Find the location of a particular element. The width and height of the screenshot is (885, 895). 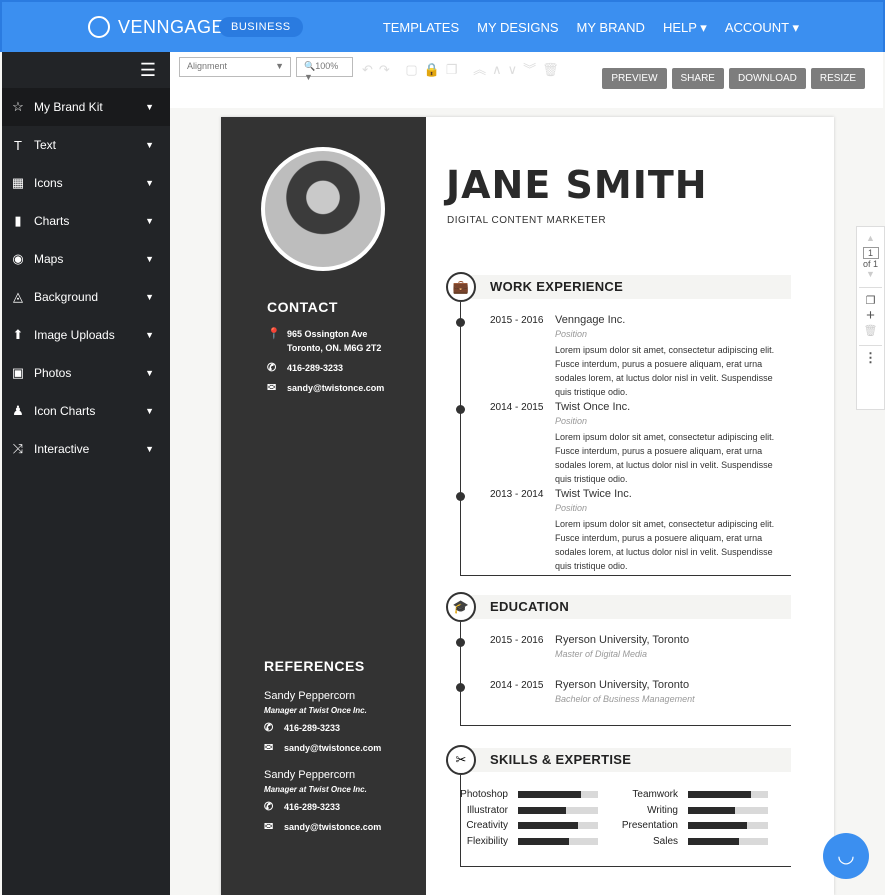

page-down-icon: ▼ is located at coordinates (870, 274).